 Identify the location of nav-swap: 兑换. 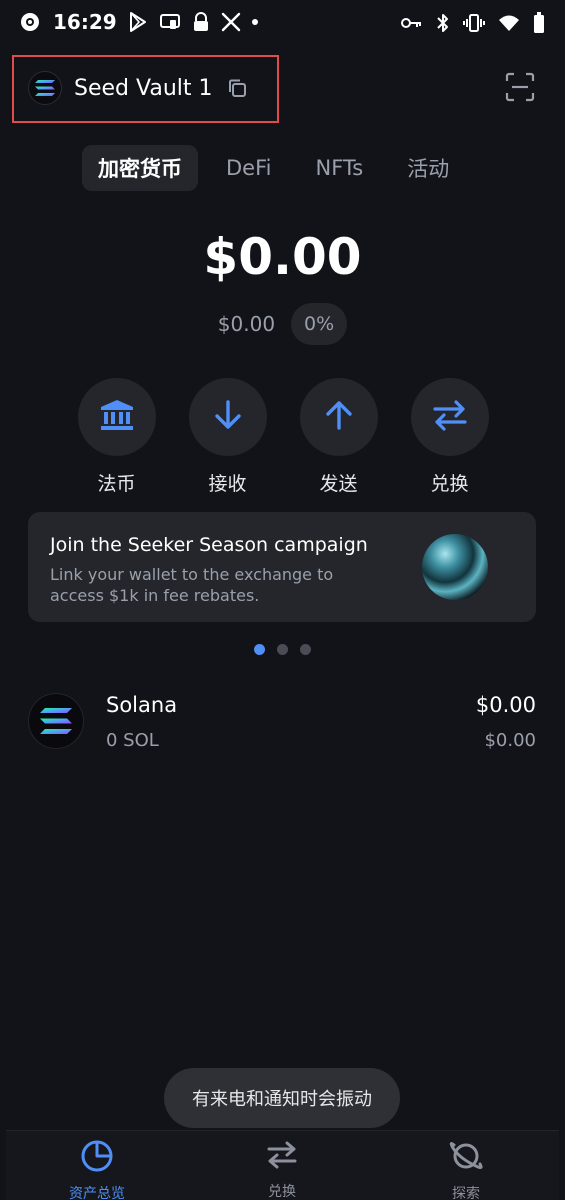
(282, 1169).